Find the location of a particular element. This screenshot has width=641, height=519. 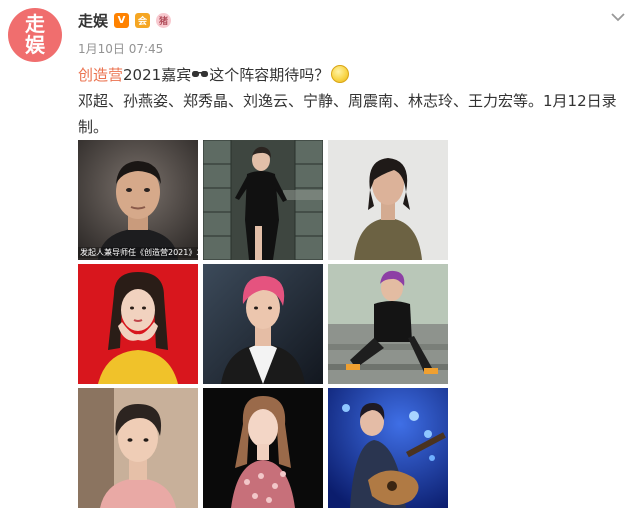

photo-thumbnail-1: 发起人兼导师任《创造营2021》发起人导 is located at coordinates (138, 200).